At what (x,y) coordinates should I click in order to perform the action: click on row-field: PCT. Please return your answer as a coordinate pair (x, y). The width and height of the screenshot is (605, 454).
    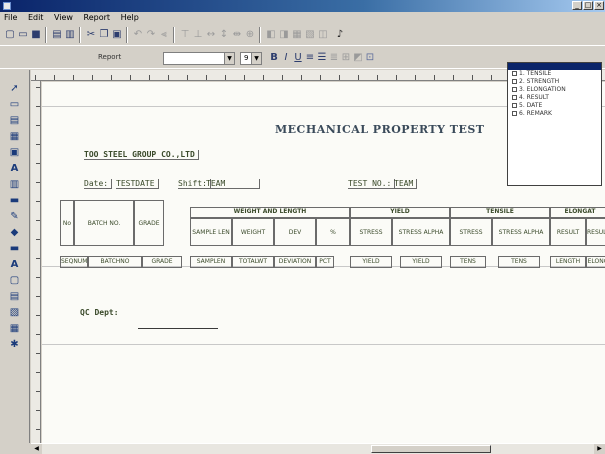
    Looking at the image, I should click on (325, 262).